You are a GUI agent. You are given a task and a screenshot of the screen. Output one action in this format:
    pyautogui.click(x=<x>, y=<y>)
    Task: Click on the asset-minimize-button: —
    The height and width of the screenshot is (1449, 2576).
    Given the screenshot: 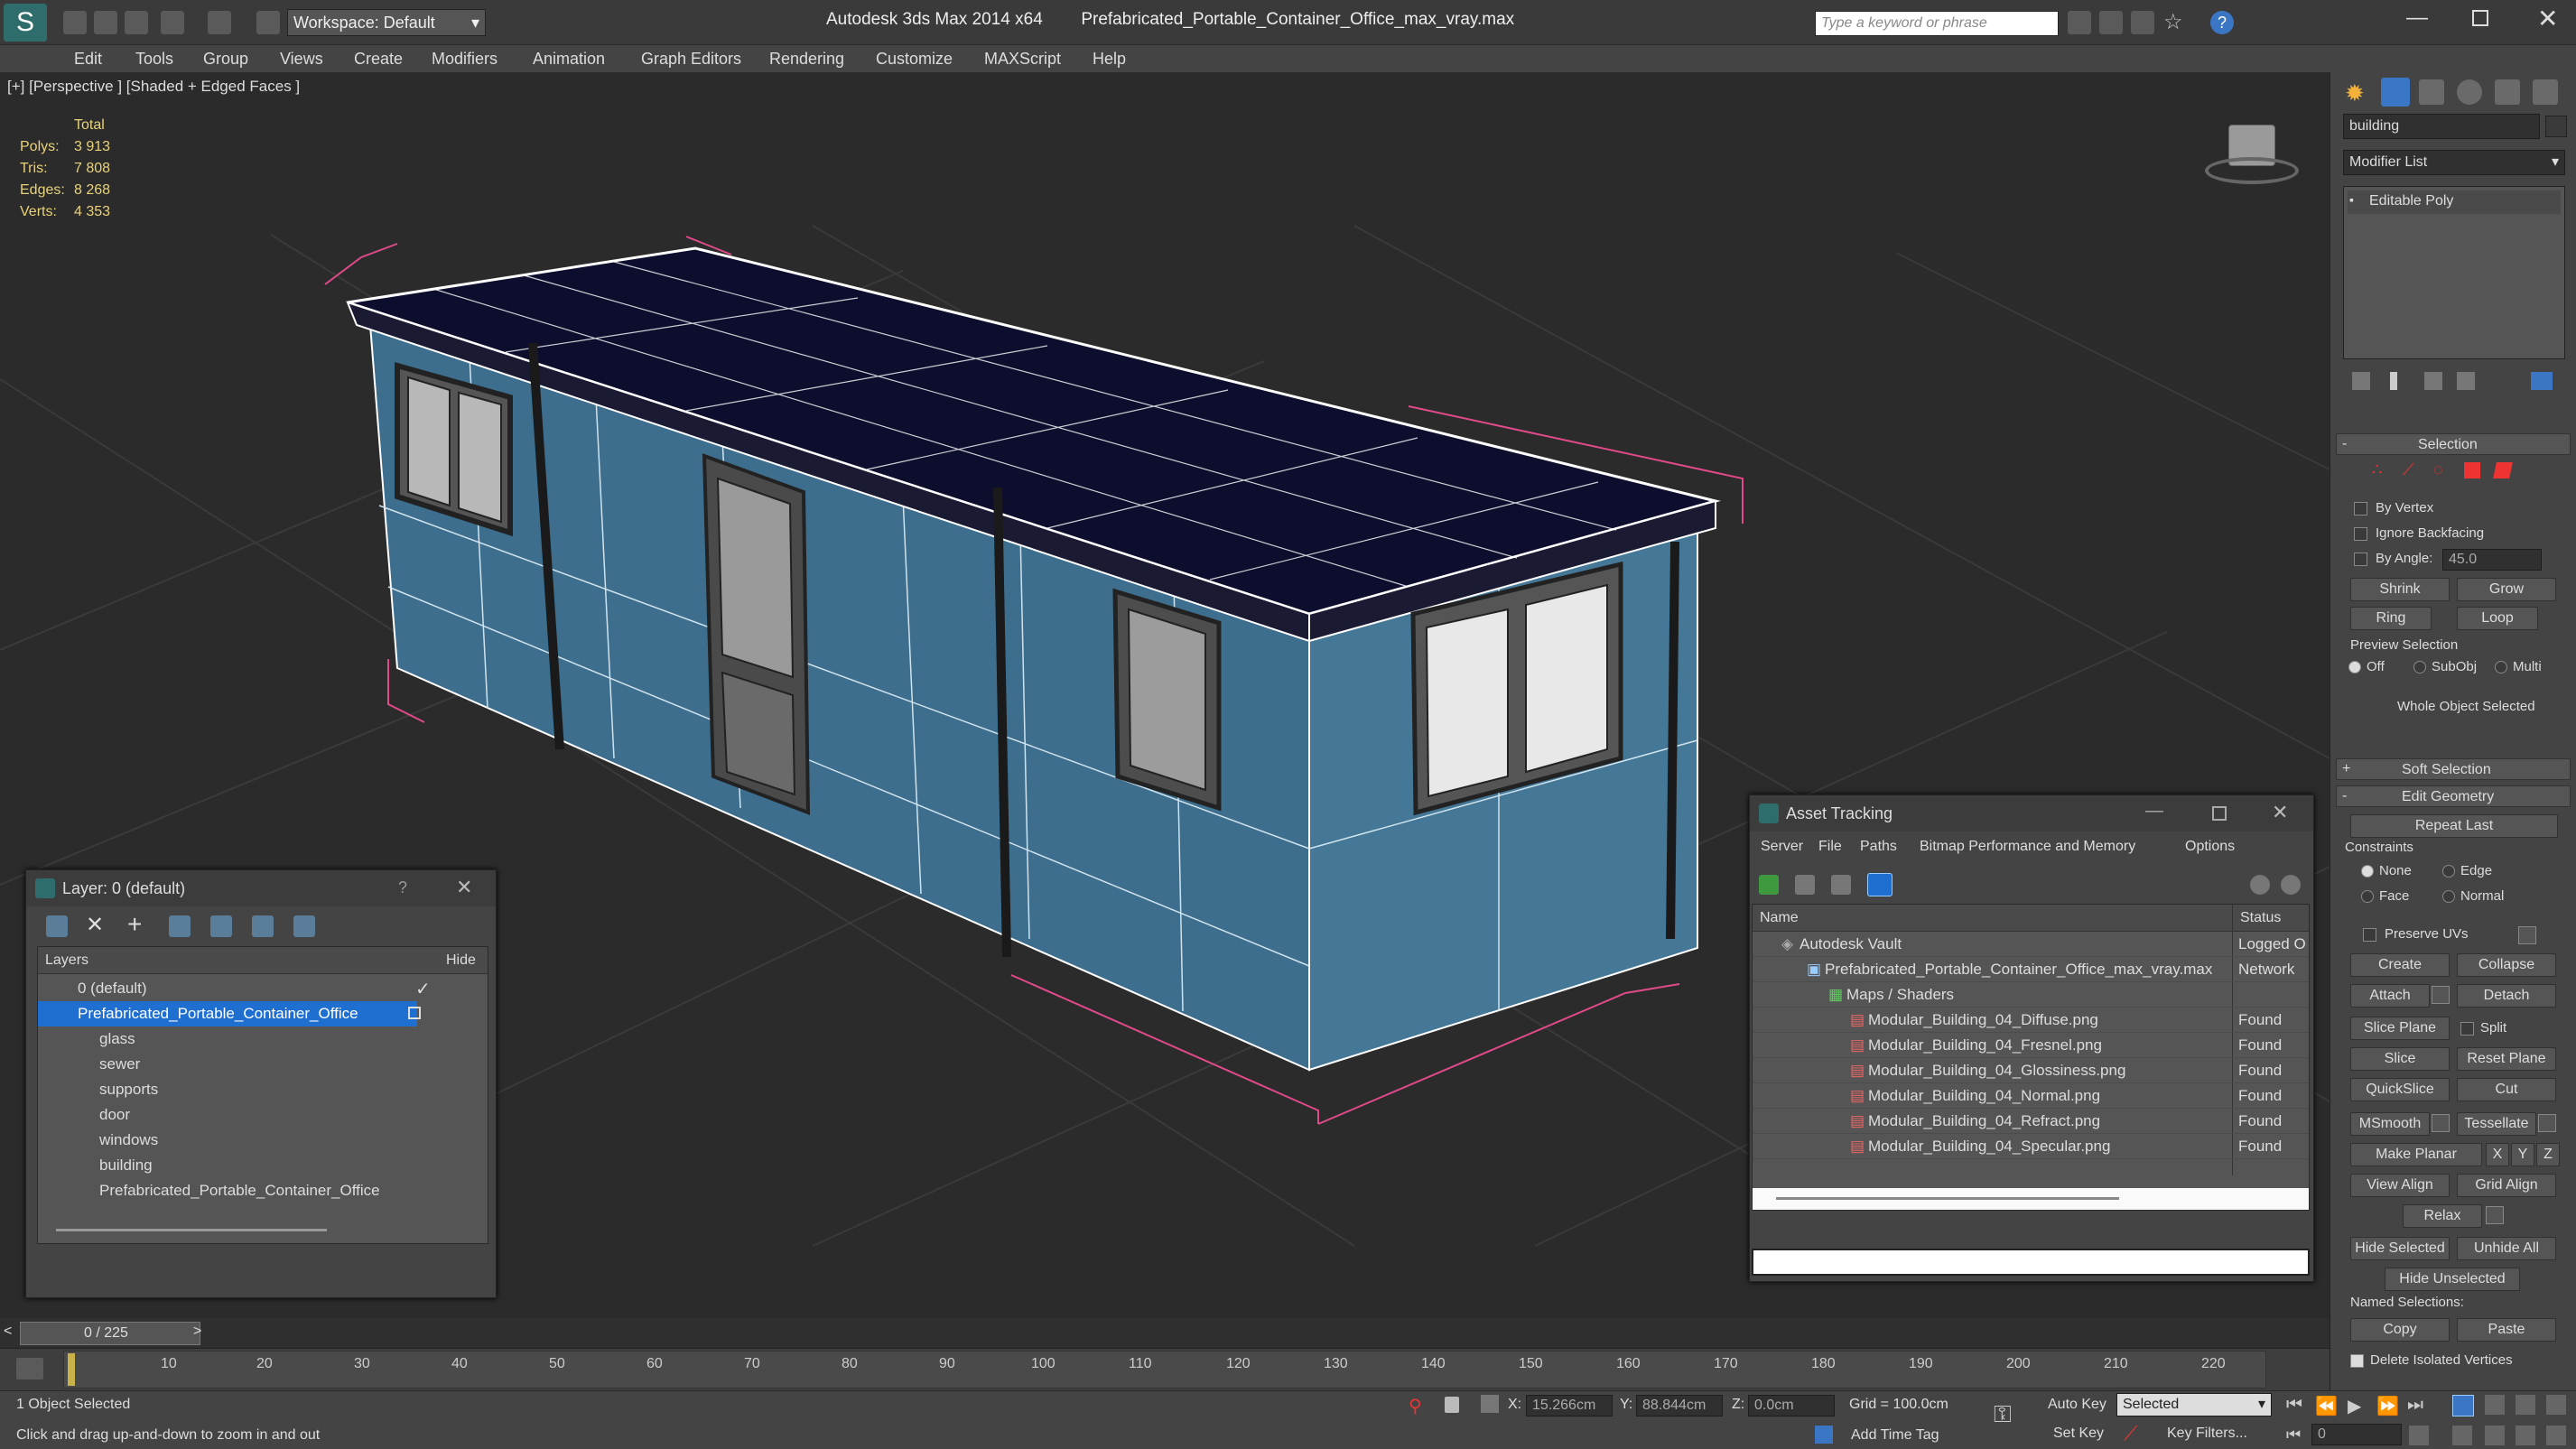 What is the action you would take?
    pyautogui.click(x=2154, y=811)
    